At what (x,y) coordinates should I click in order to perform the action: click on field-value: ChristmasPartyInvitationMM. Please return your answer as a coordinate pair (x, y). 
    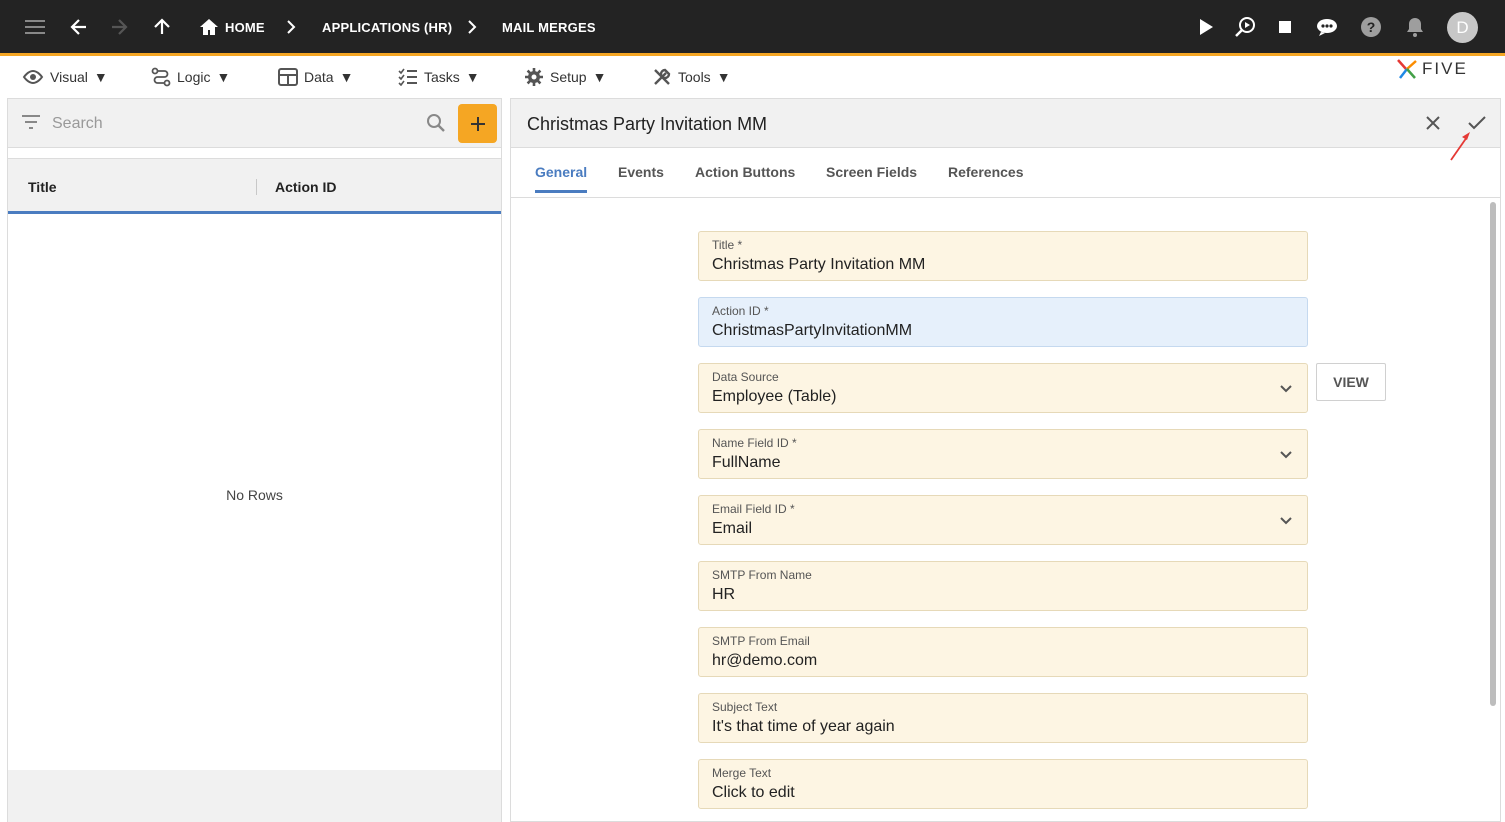
    Looking at the image, I should click on (812, 330).